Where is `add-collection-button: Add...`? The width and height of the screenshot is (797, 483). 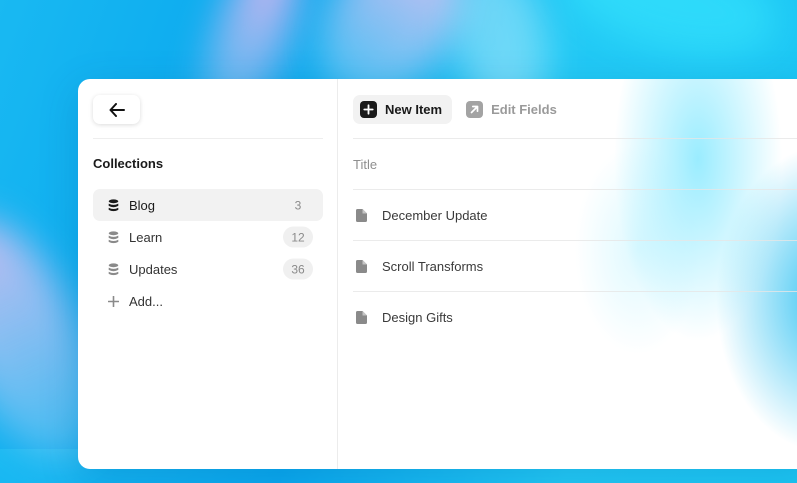
add-collection-button: Add... is located at coordinates (208, 301).